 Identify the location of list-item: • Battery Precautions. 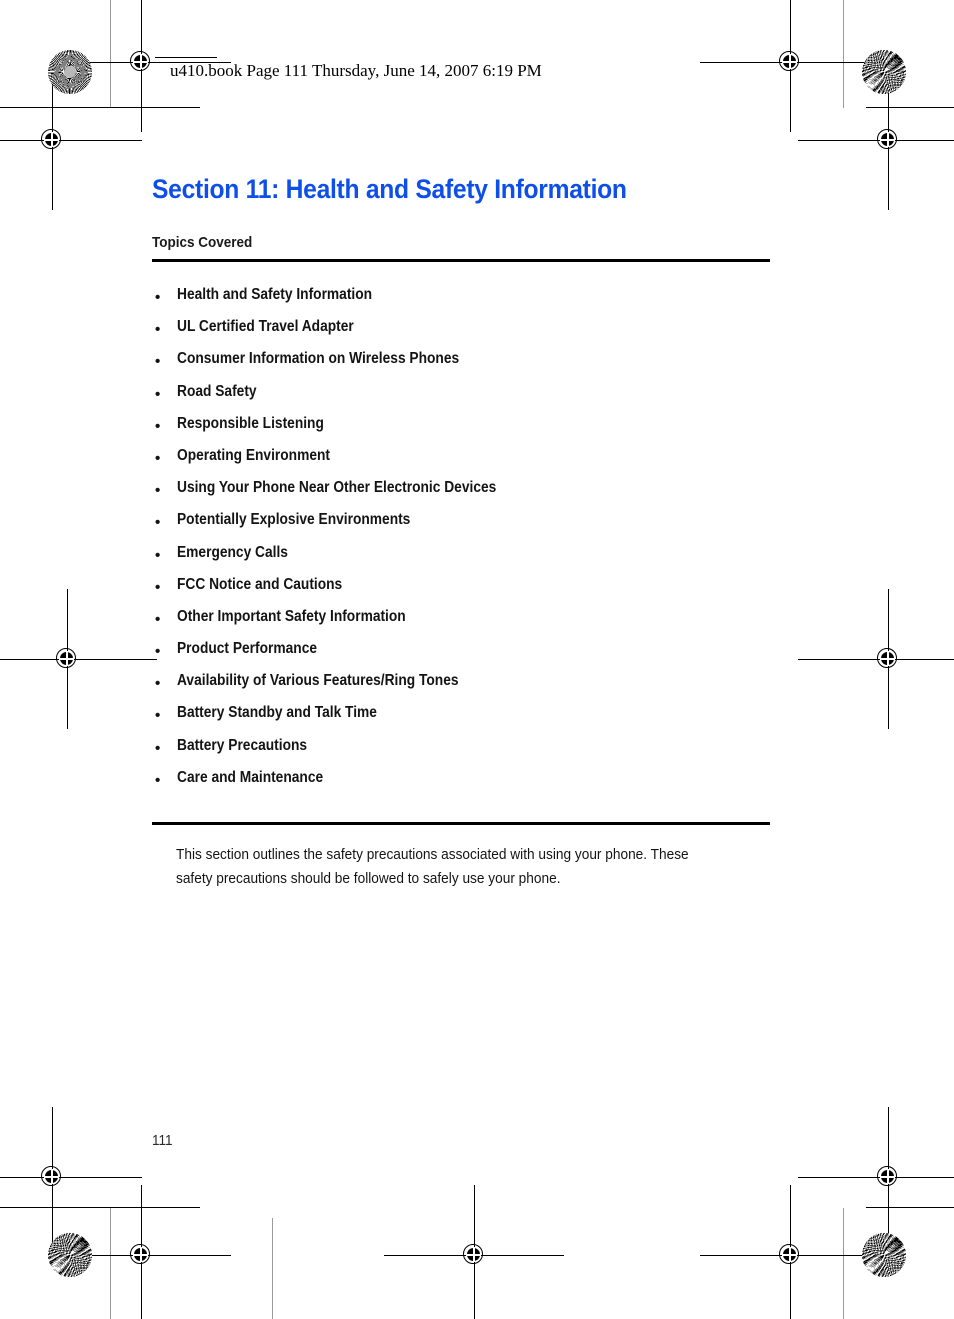
(472, 753).